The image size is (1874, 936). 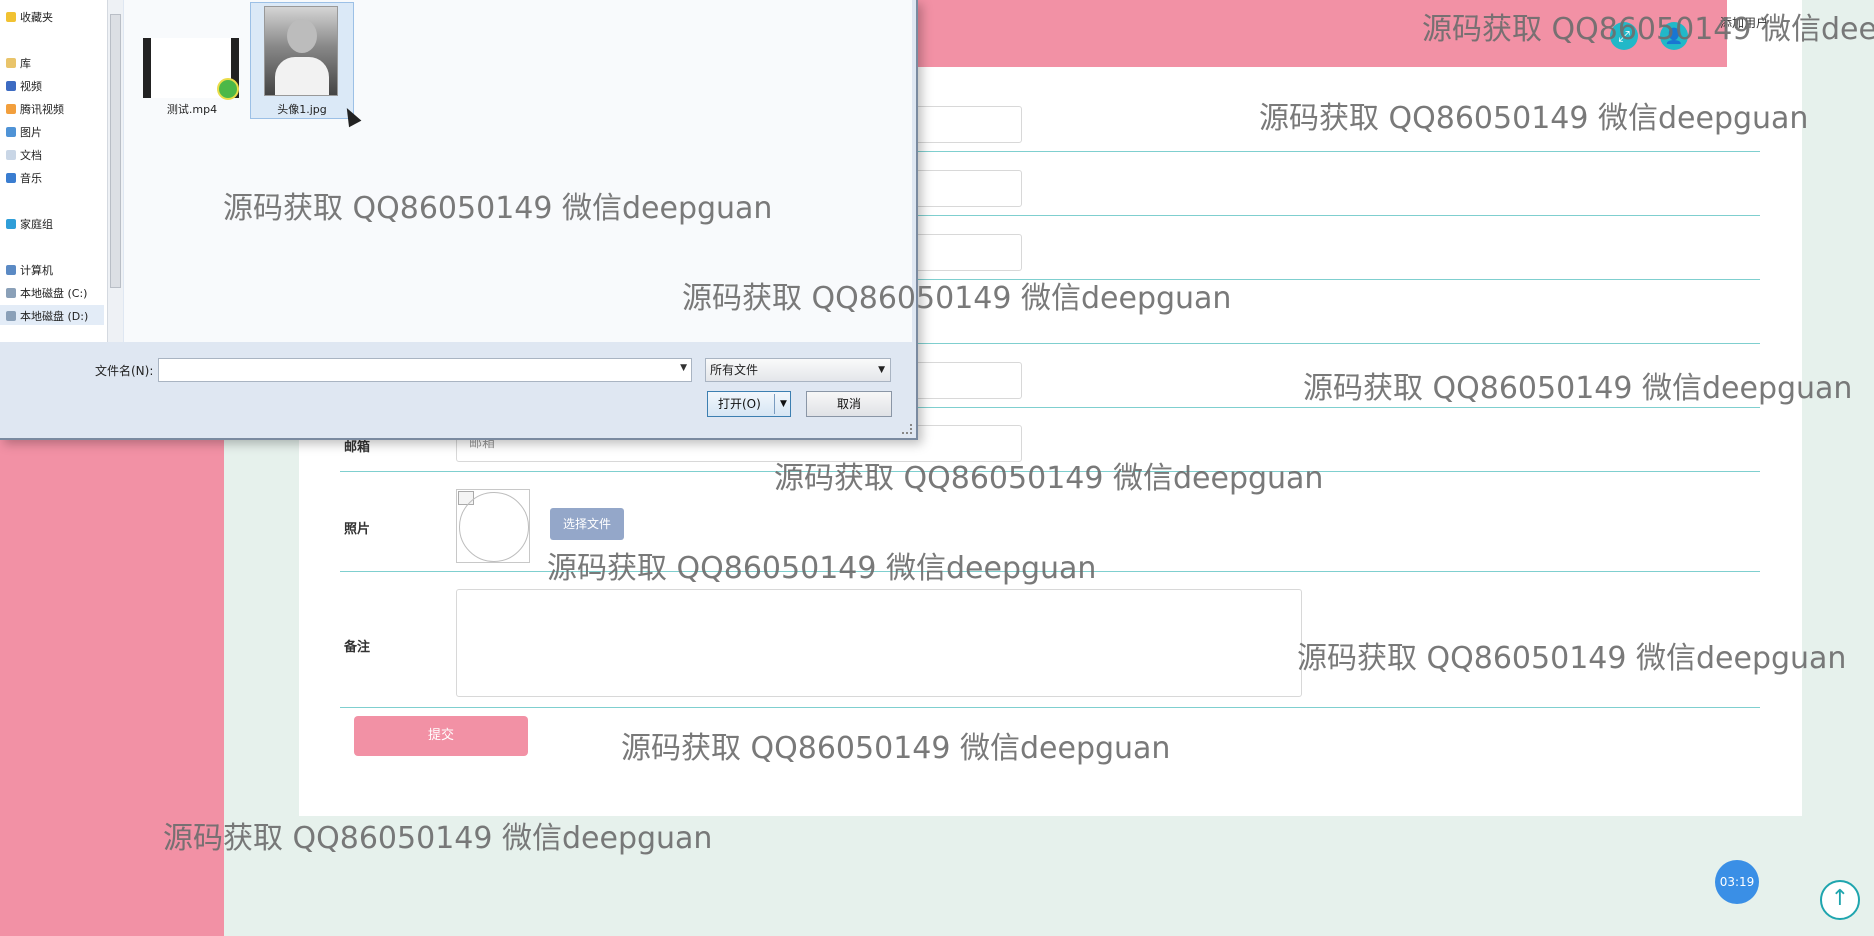 I want to click on filename-label: 文件名(N):, so click(x=124, y=371).